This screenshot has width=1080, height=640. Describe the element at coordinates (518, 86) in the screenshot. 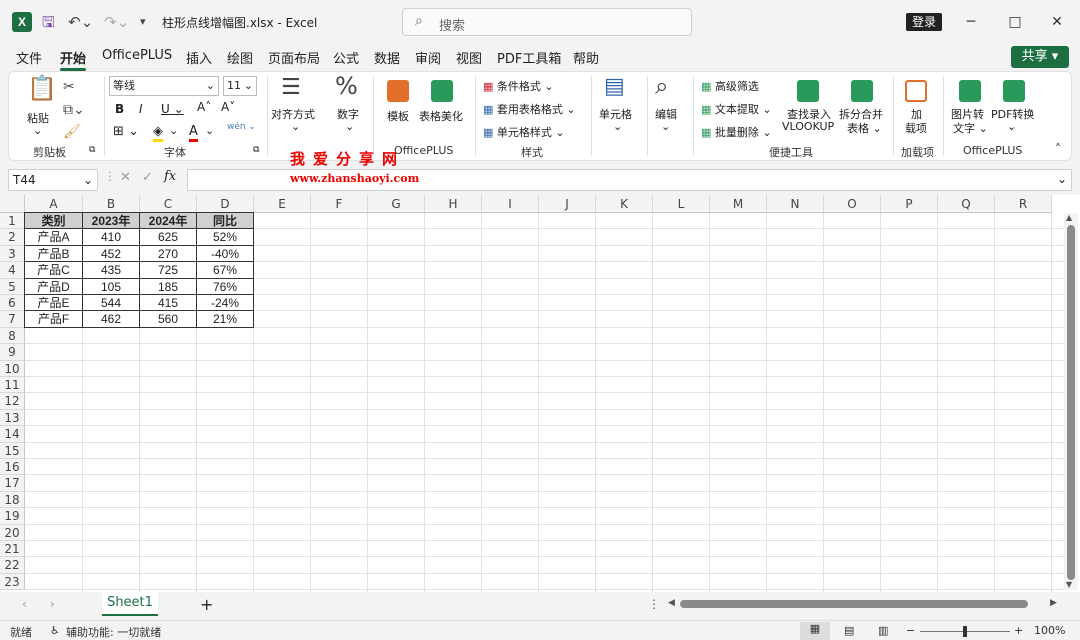

I see `conditional-format-button: ▦ 条件格式 ⌄` at that location.